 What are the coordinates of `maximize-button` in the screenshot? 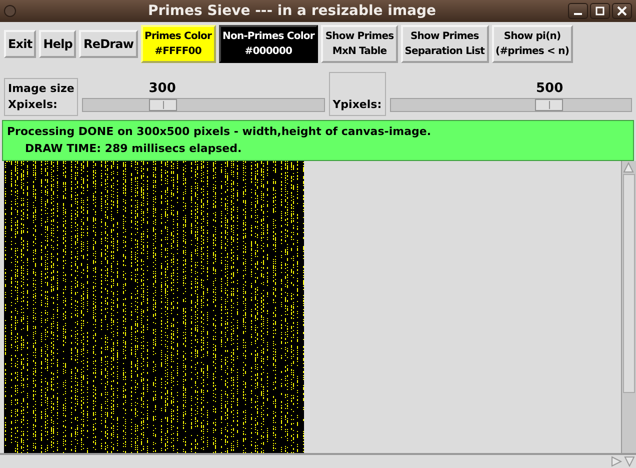 It's located at (600, 11).